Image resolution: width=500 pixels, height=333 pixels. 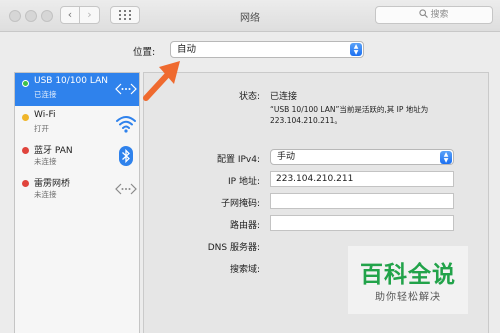 What do you see at coordinates (126, 189) in the screenshot?
I see `thunderbolt-arrows-icon` at bounding box center [126, 189].